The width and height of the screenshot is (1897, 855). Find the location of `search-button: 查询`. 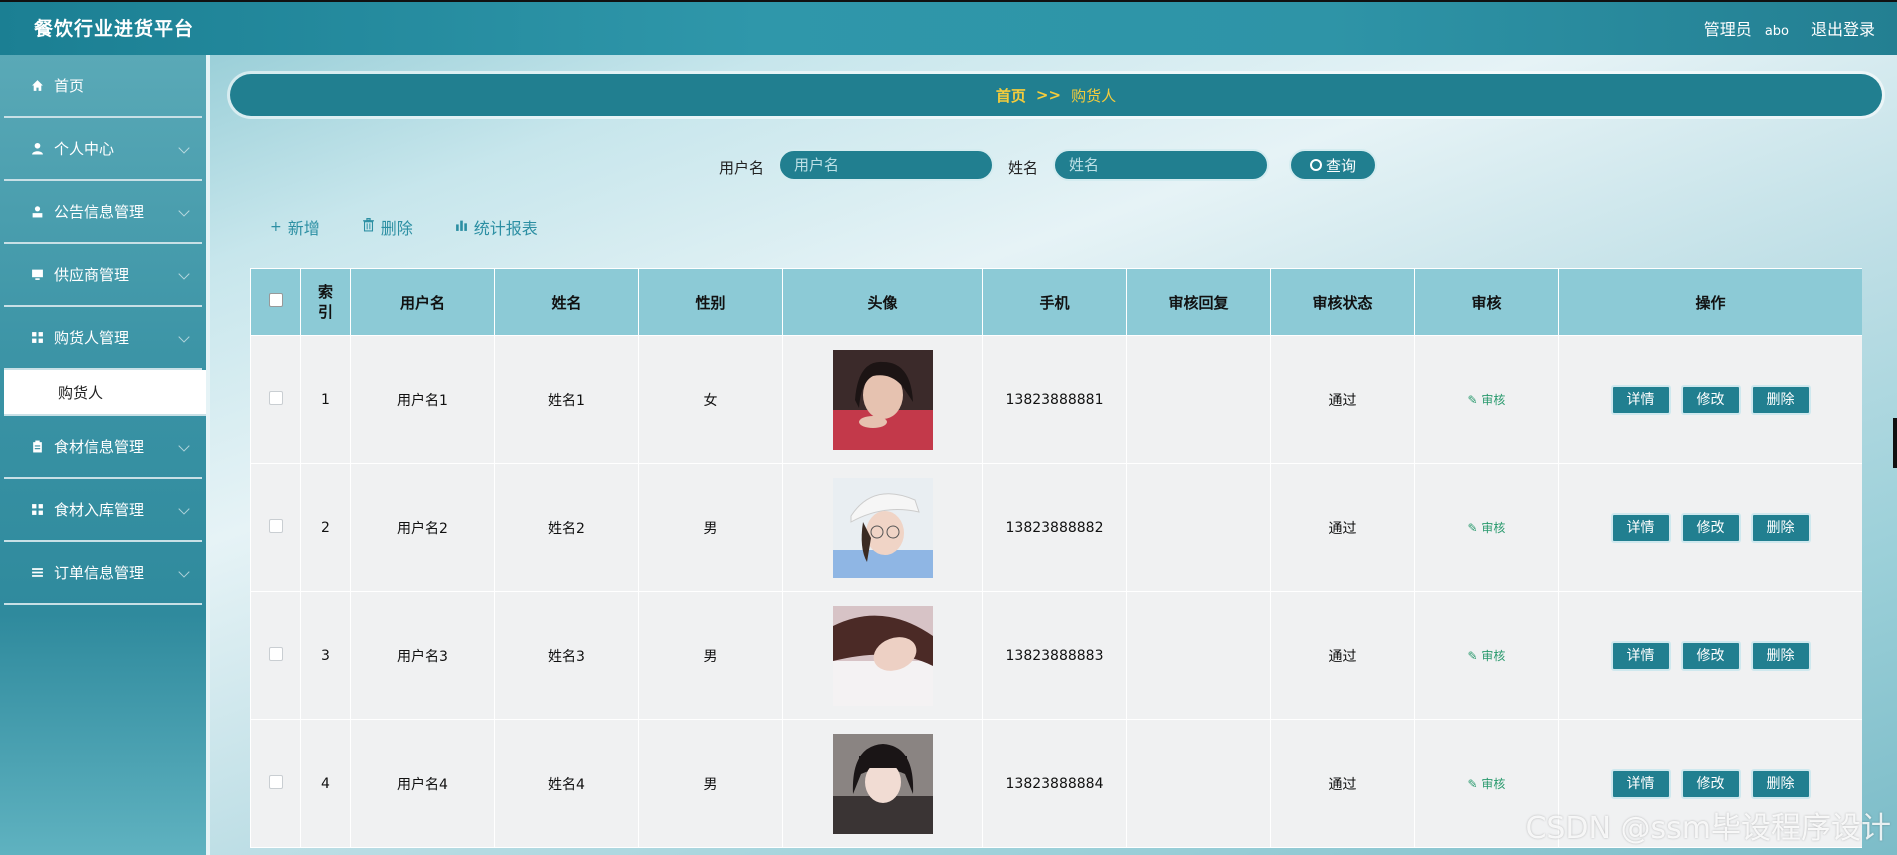

search-button: 查询 is located at coordinates (1333, 165).